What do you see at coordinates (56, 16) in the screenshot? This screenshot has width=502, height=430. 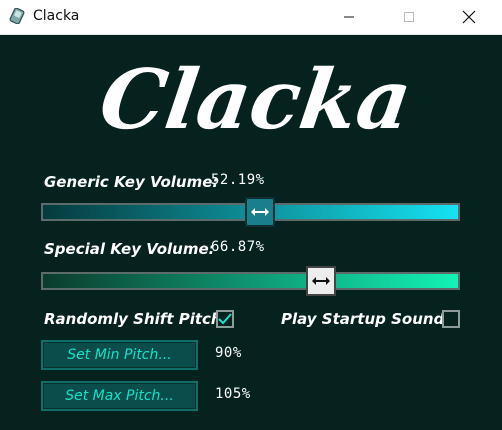 I see `window-title: Clacka` at bounding box center [56, 16].